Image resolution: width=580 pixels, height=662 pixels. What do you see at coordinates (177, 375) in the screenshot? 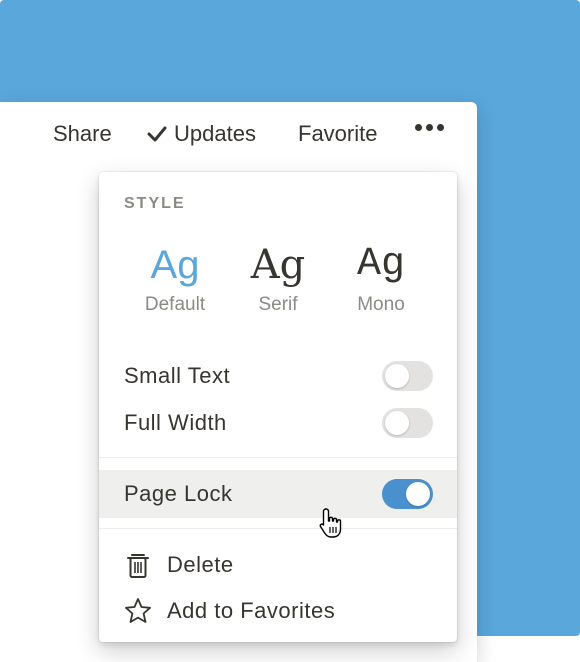
I see `small-text-label: Small Text` at bounding box center [177, 375].